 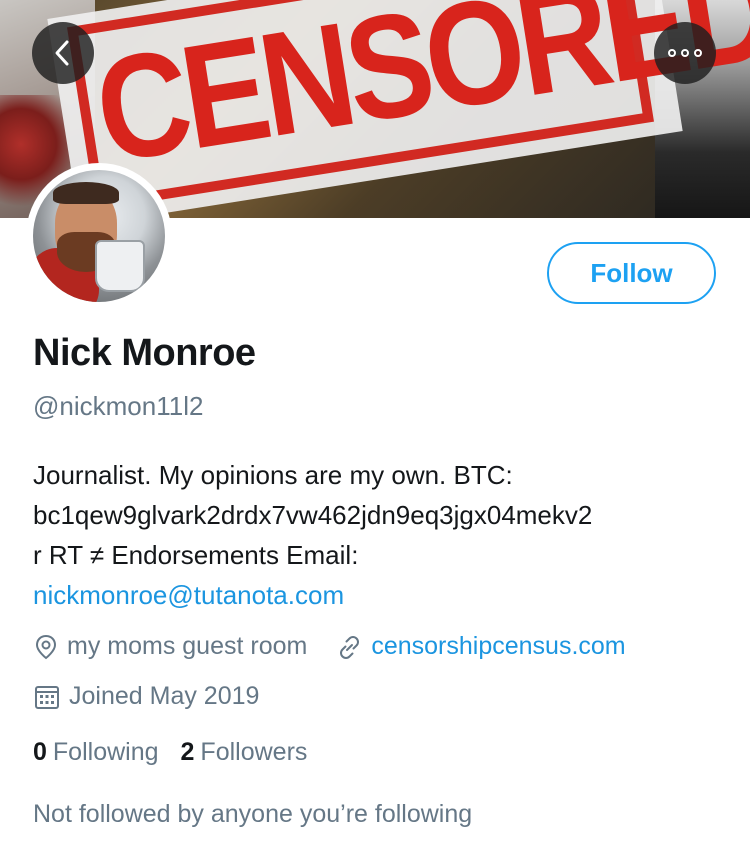 I want to click on following-label: Following, so click(x=105, y=752).